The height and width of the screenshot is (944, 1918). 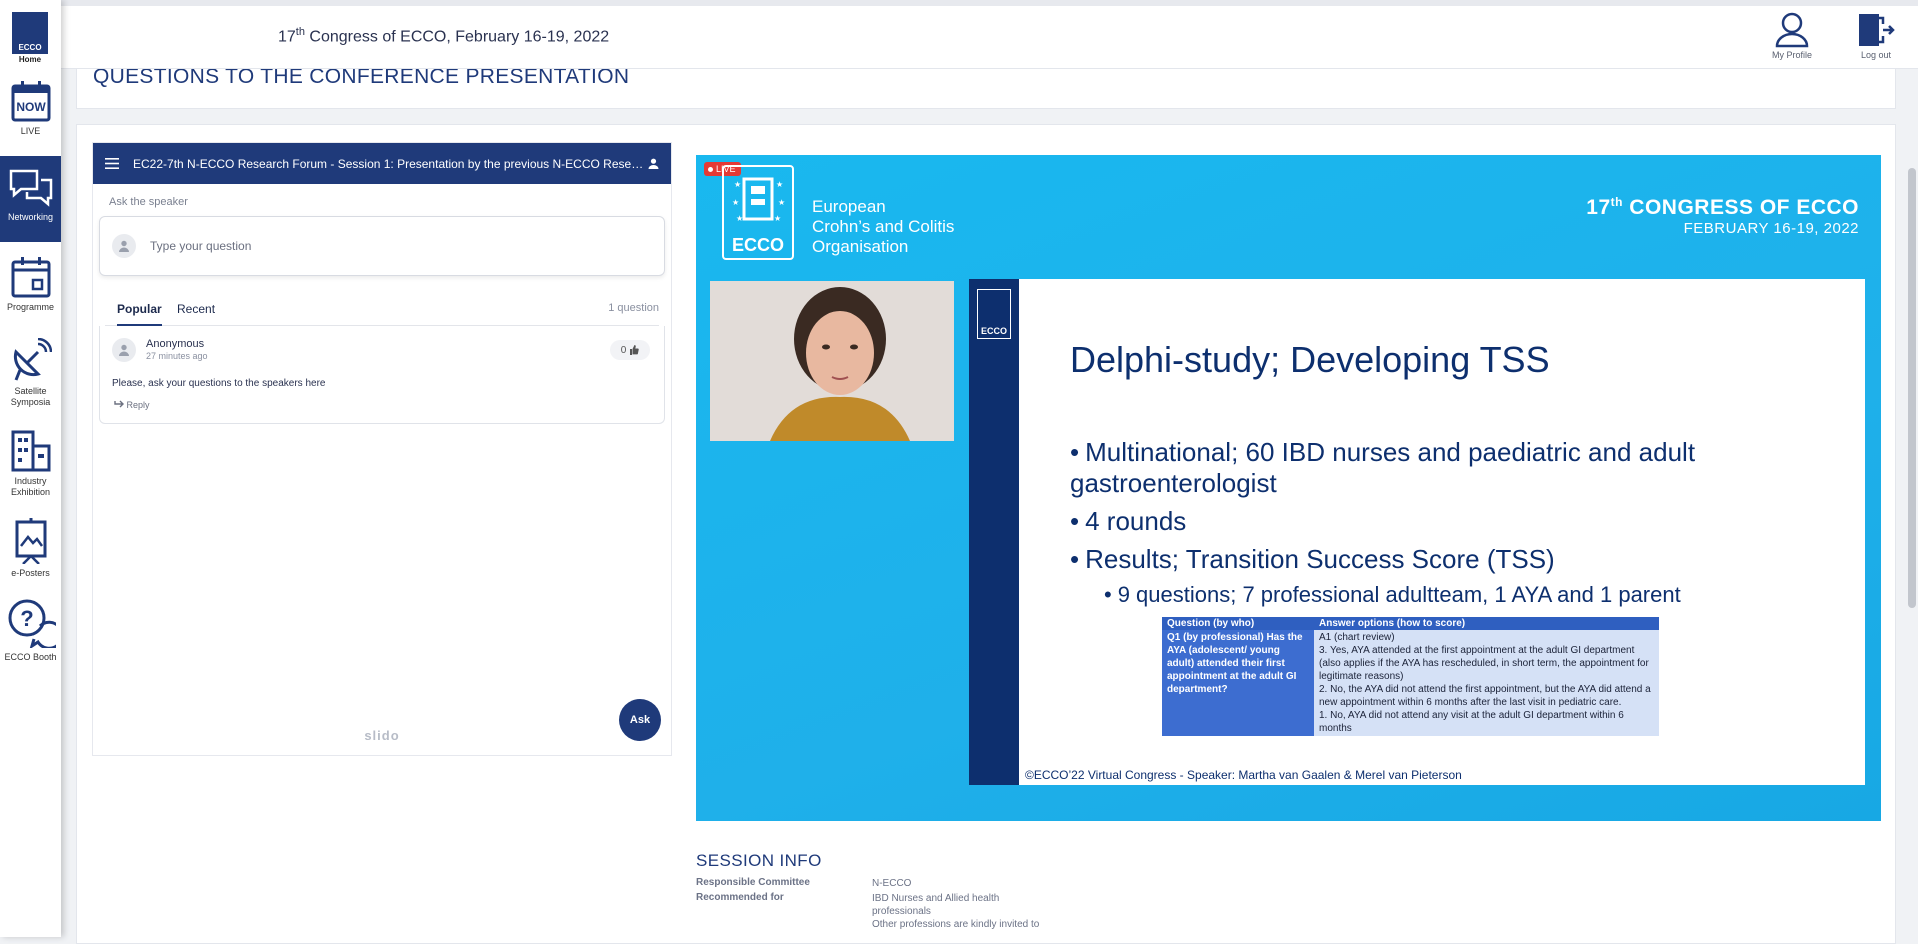 What do you see at coordinates (994, 314) in the screenshot?
I see `slide-mini-logo: ECCO` at bounding box center [994, 314].